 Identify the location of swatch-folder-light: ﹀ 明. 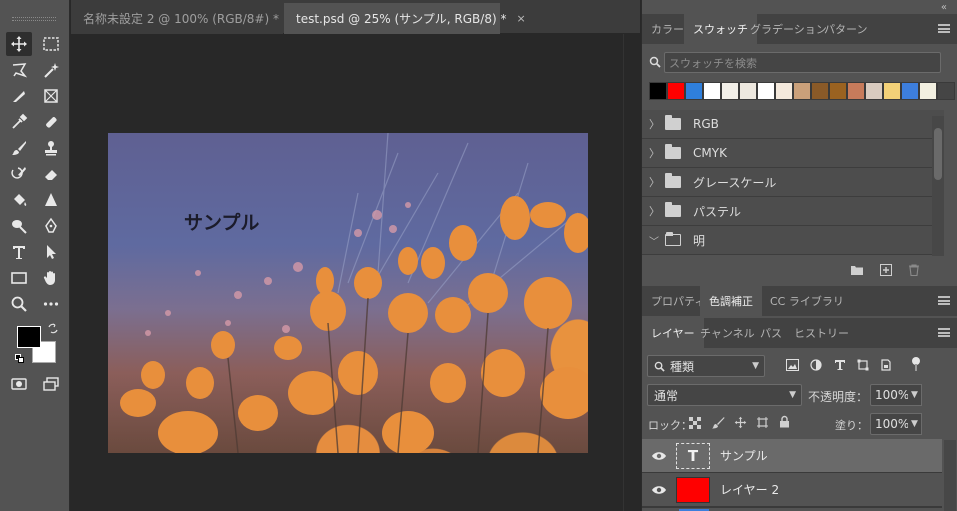
(793, 240).